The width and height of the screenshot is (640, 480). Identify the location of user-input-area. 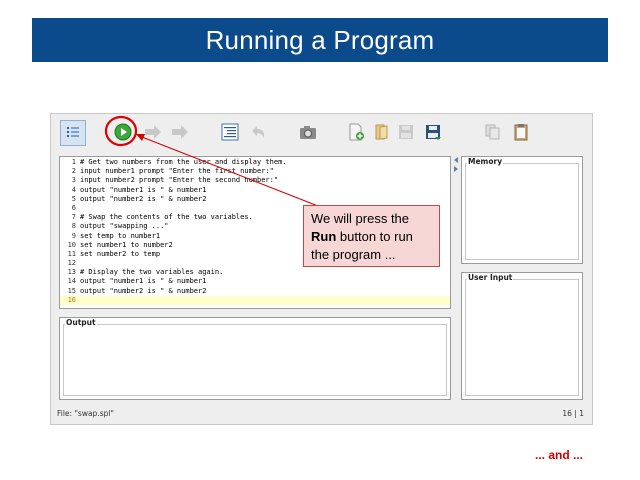
(522, 337).